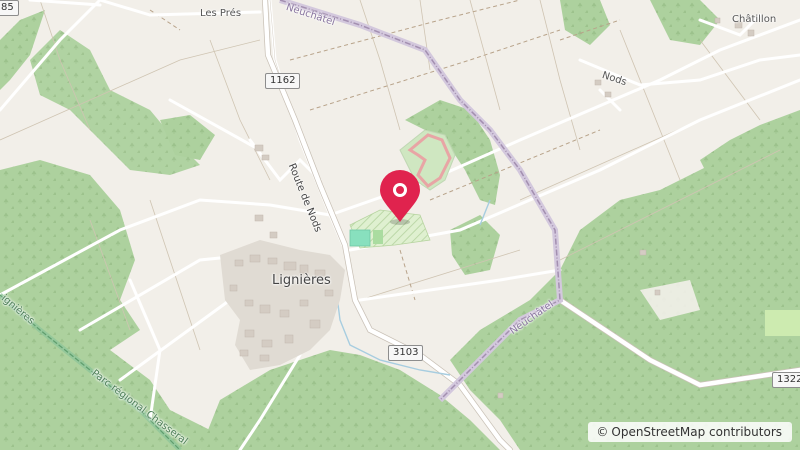  I want to click on map-attribution: © OpenStreetMap contributors, so click(690, 432).